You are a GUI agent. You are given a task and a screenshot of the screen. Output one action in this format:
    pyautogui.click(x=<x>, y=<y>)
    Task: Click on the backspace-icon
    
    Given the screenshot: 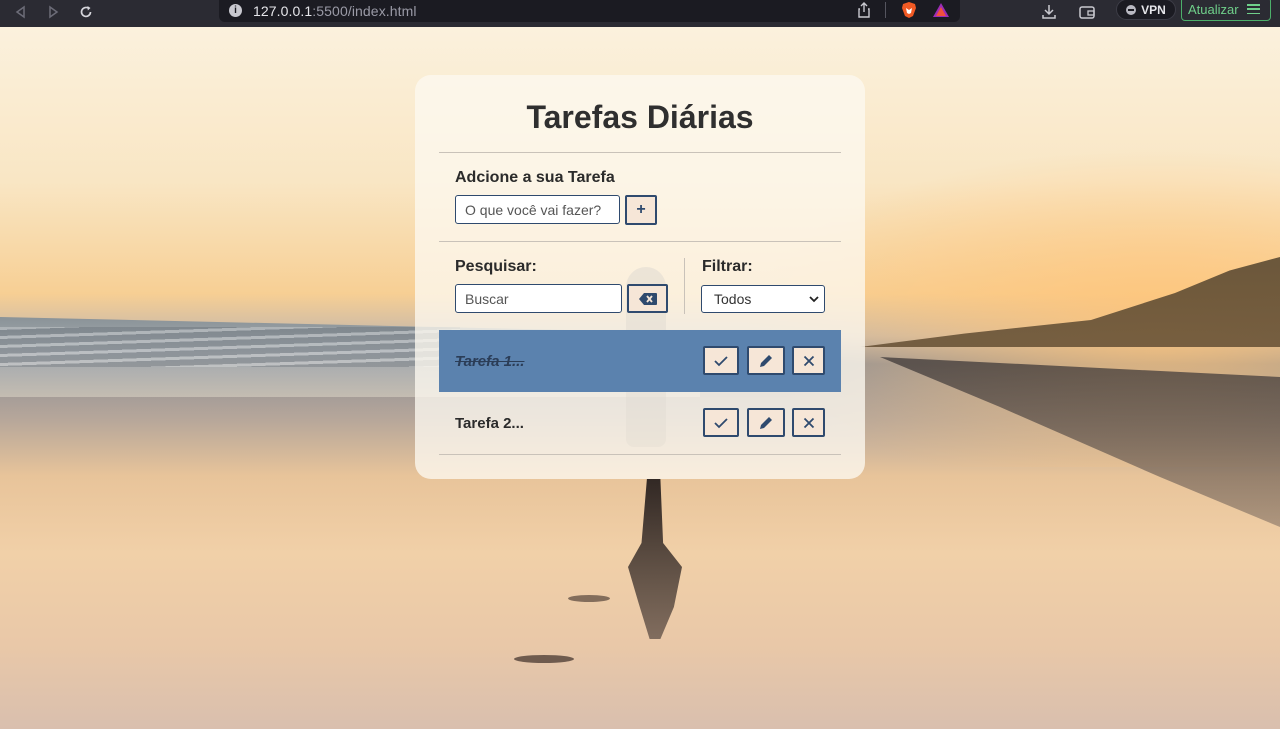 What is the action you would take?
    pyautogui.click(x=647, y=298)
    